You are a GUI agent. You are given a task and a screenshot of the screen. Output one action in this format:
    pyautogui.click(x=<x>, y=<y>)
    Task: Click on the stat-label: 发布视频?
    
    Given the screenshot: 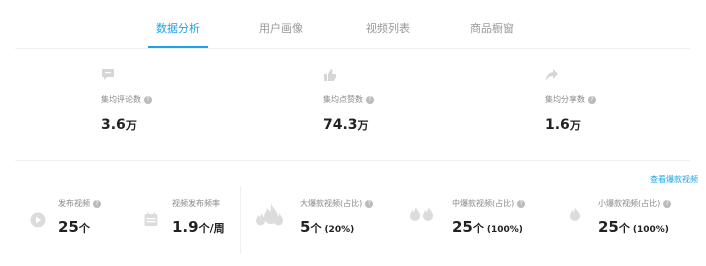 What is the action you would take?
    pyautogui.click(x=79, y=203)
    